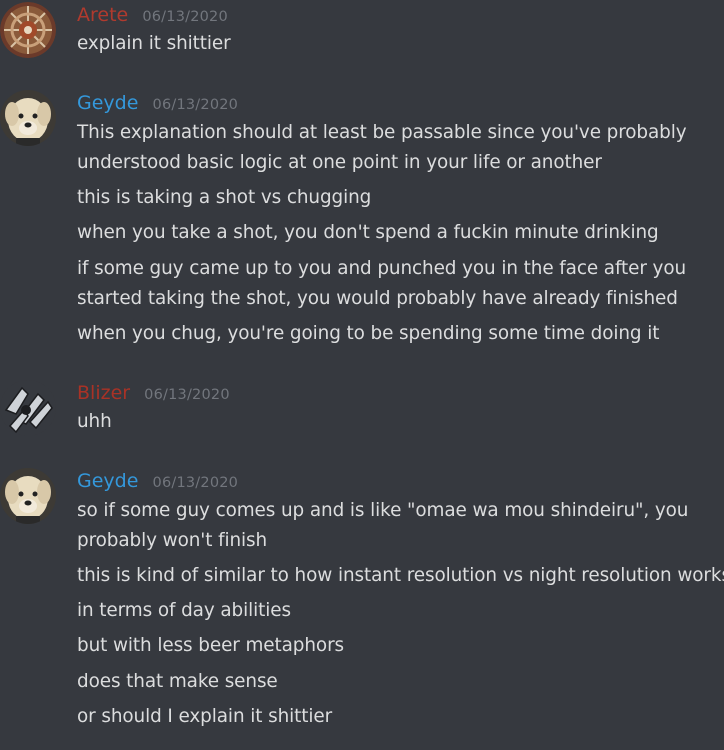 This screenshot has width=724, height=750. Describe the element at coordinates (94, 421) in the screenshot. I see `message-line: uhh` at that location.